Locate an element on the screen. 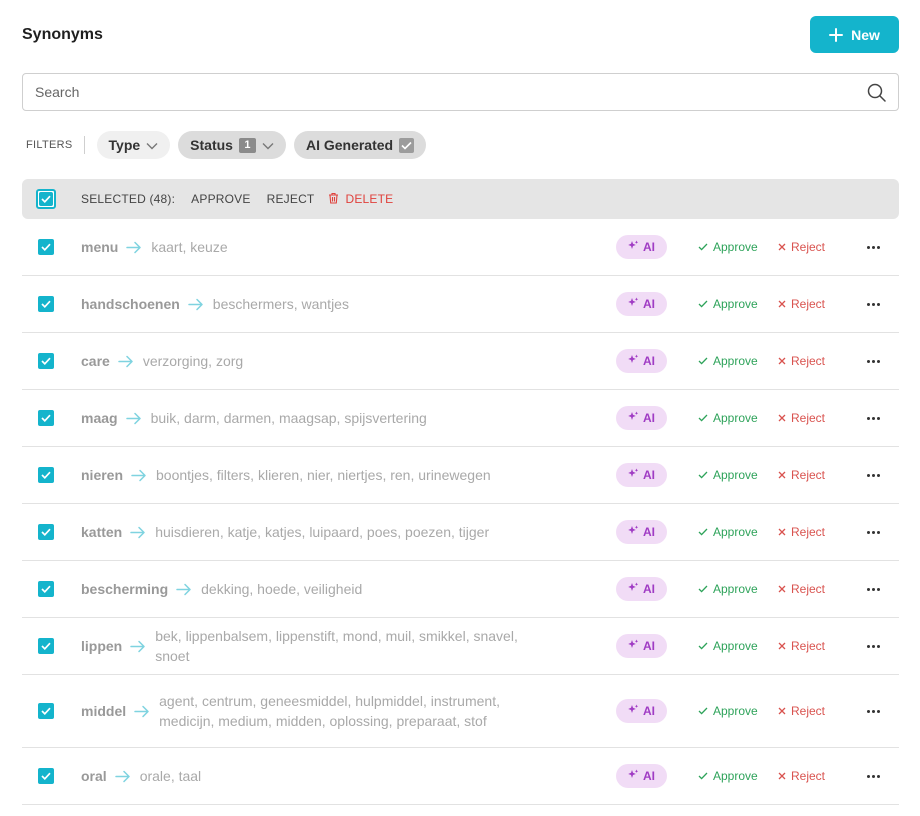  term: care is located at coordinates (95, 361).